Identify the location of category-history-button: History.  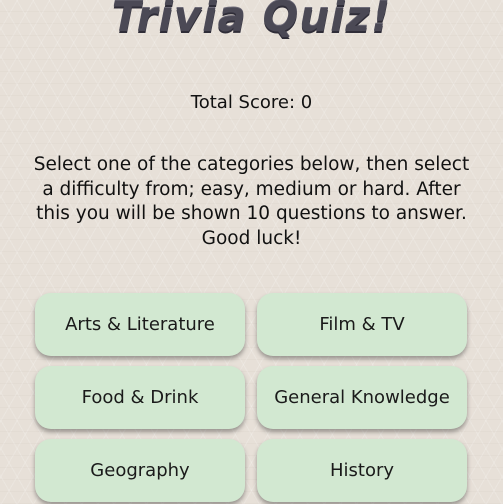
(362, 470).